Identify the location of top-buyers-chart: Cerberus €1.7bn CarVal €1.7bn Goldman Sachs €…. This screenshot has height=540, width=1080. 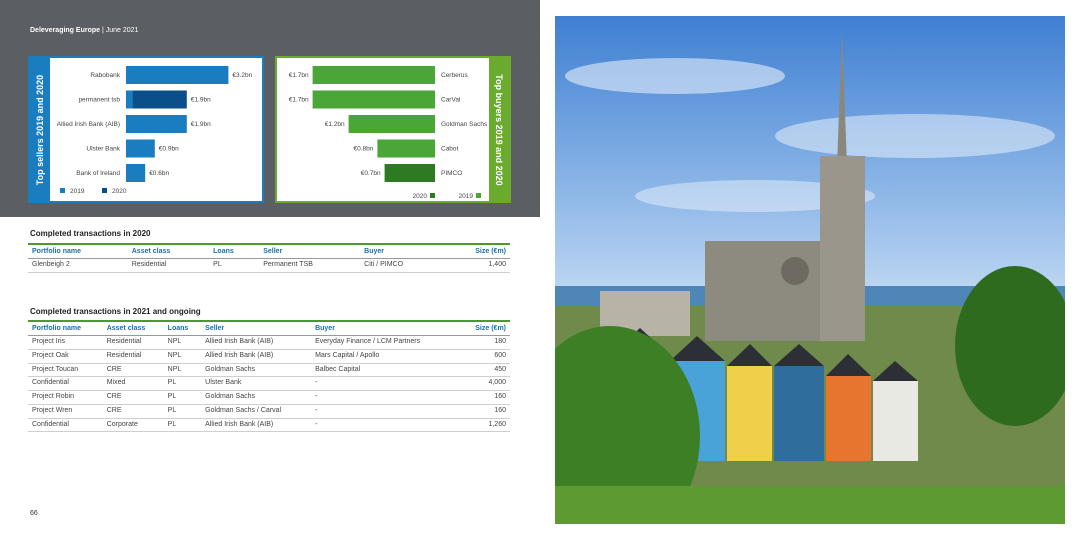
(388, 133).